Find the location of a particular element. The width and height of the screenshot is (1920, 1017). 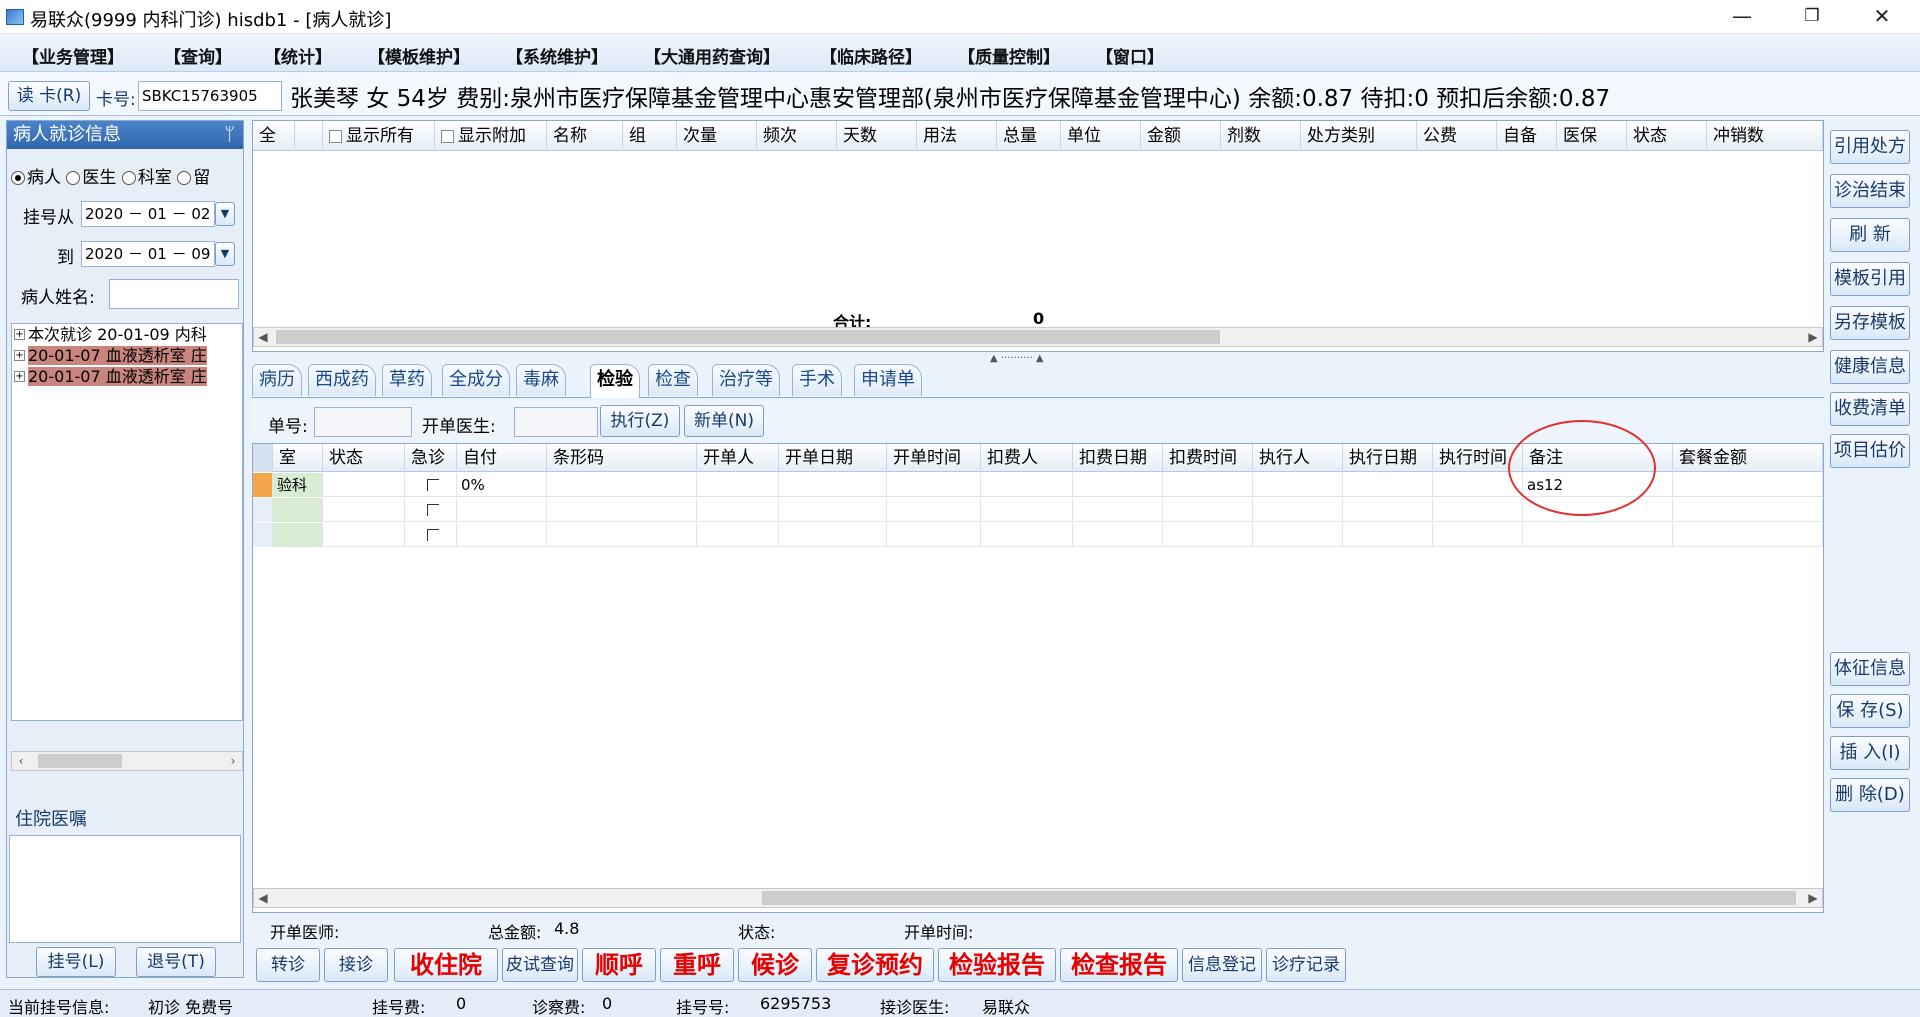

menu-statistics: 【统计】 is located at coordinates (298, 55).